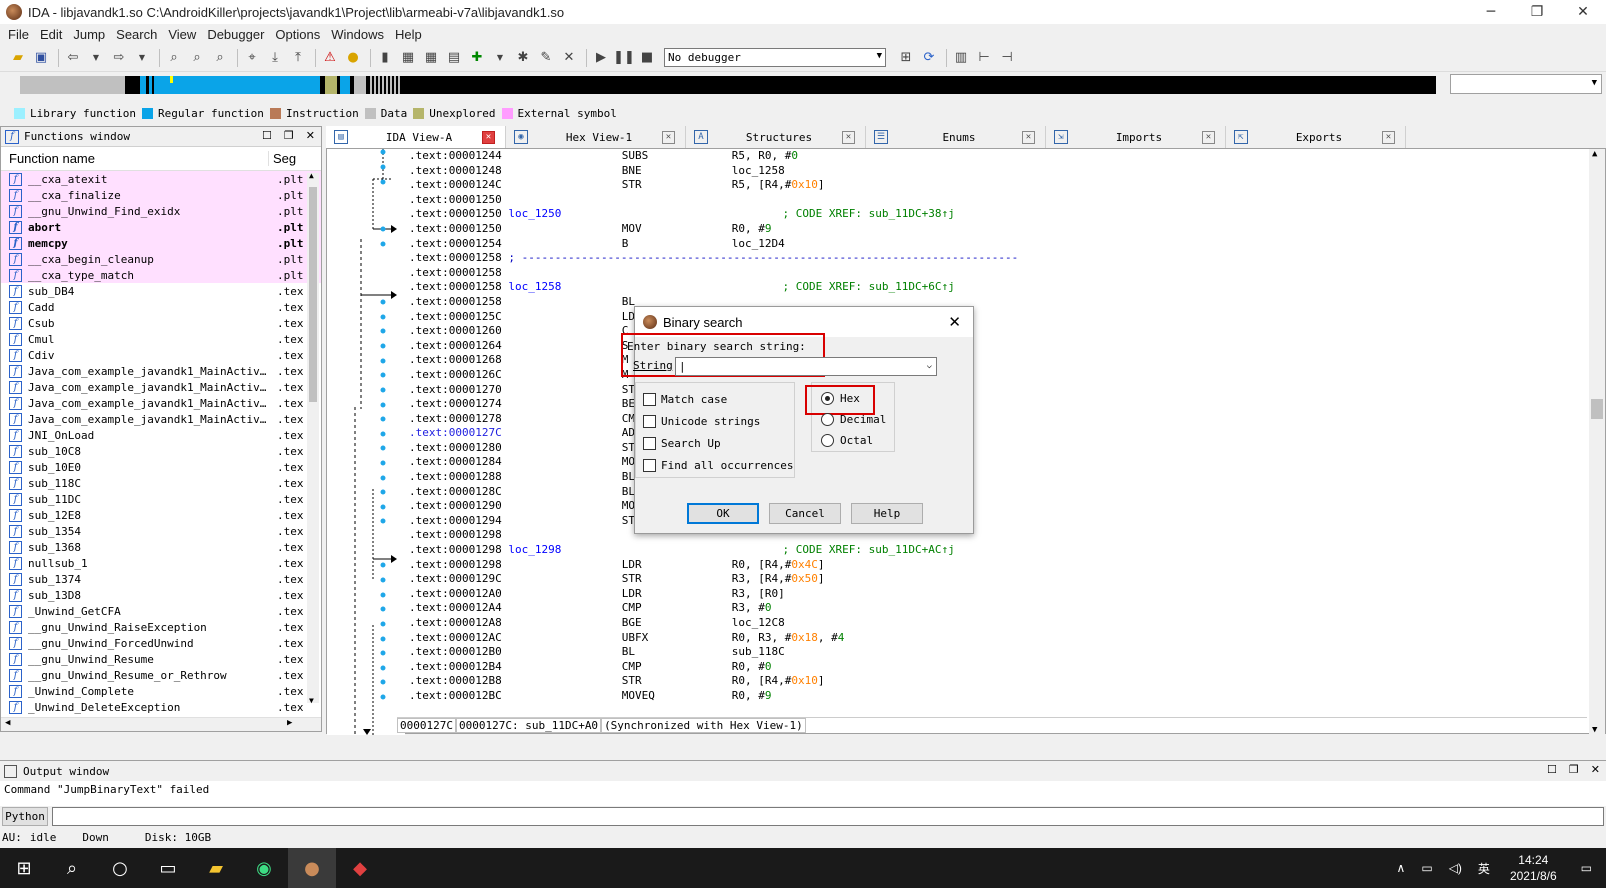 Image resolution: width=1606 pixels, height=888 pixels. Describe the element at coordinates (41, 58) in the screenshot. I see `save-icon: ▣` at that location.